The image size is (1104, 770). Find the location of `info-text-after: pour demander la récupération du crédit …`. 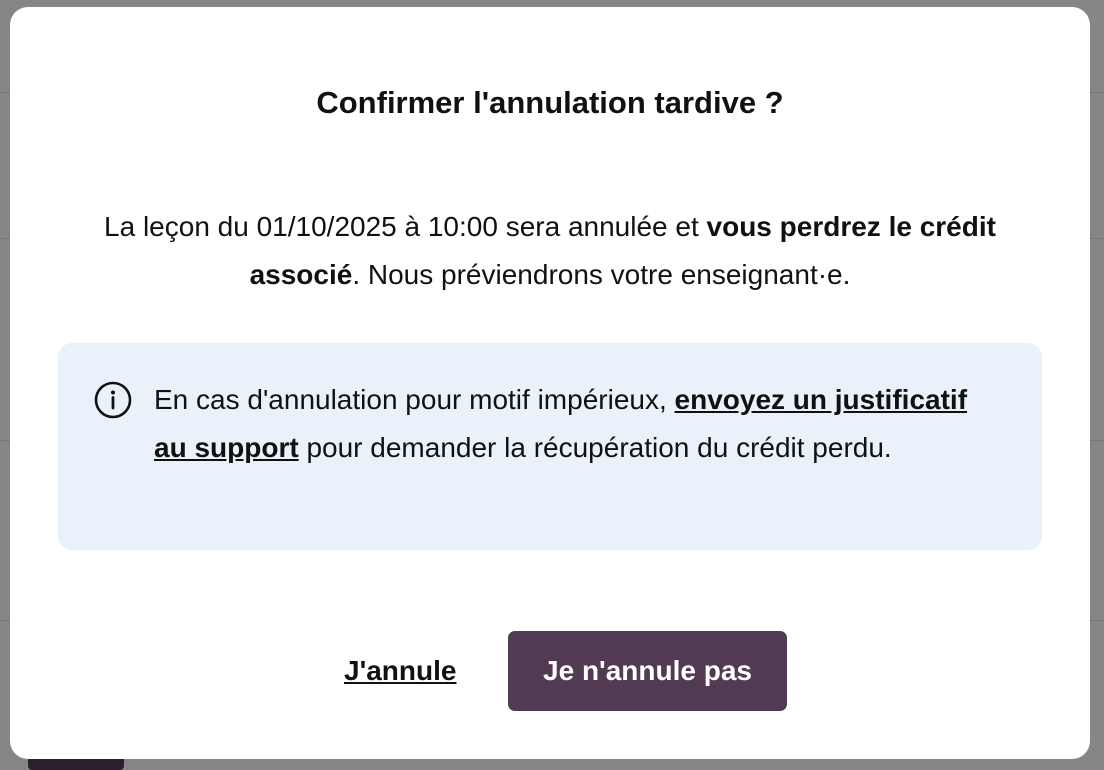

info-text-after: pour demander la récupération du crédit … is located at coordinates (595, 447).